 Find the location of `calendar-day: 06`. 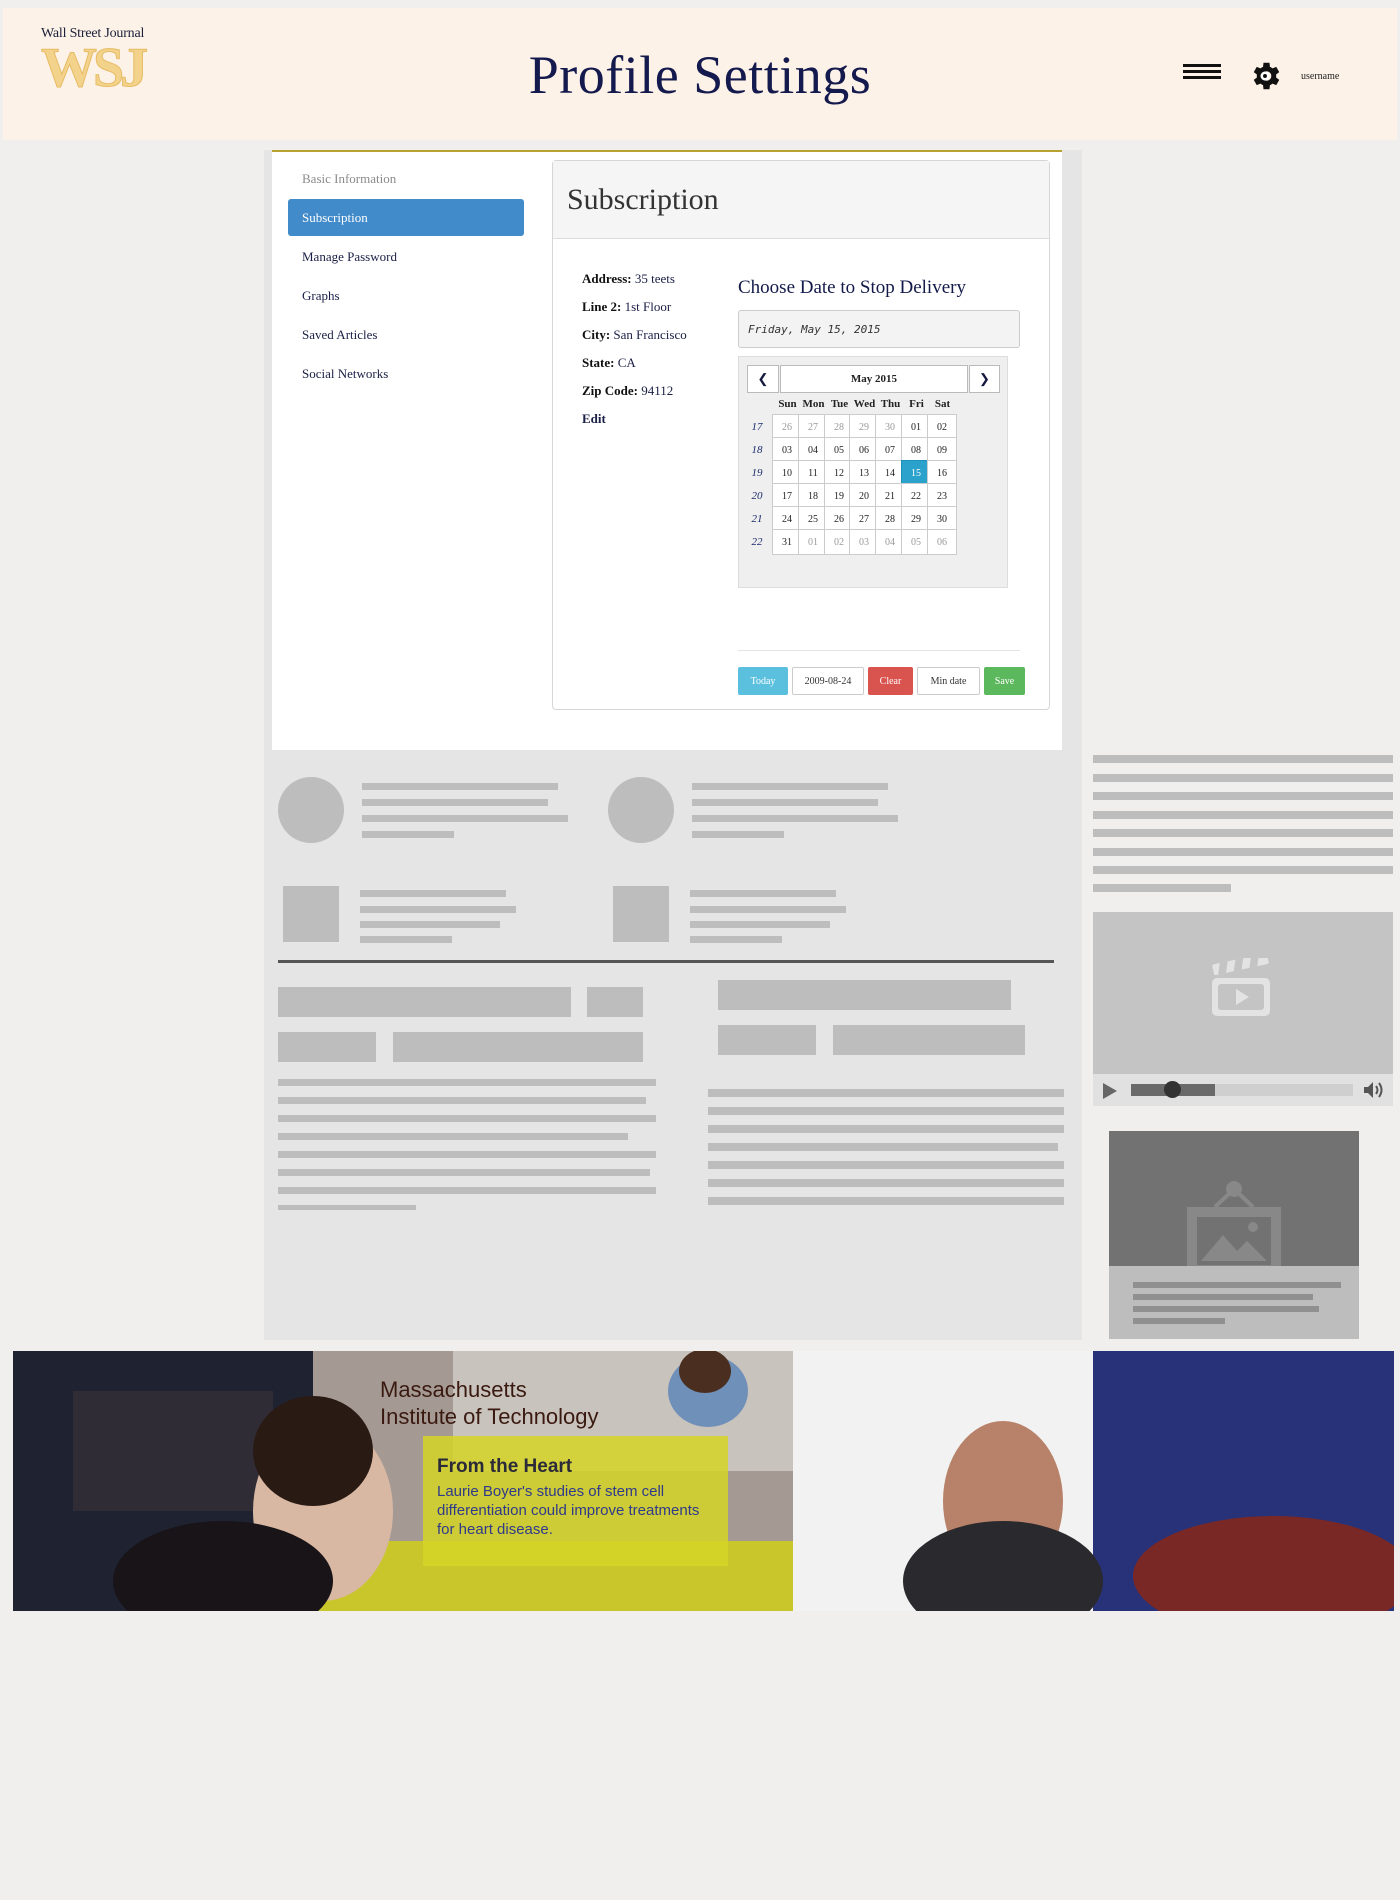

calendar-day: 06 is located at coordinates (942, 542).